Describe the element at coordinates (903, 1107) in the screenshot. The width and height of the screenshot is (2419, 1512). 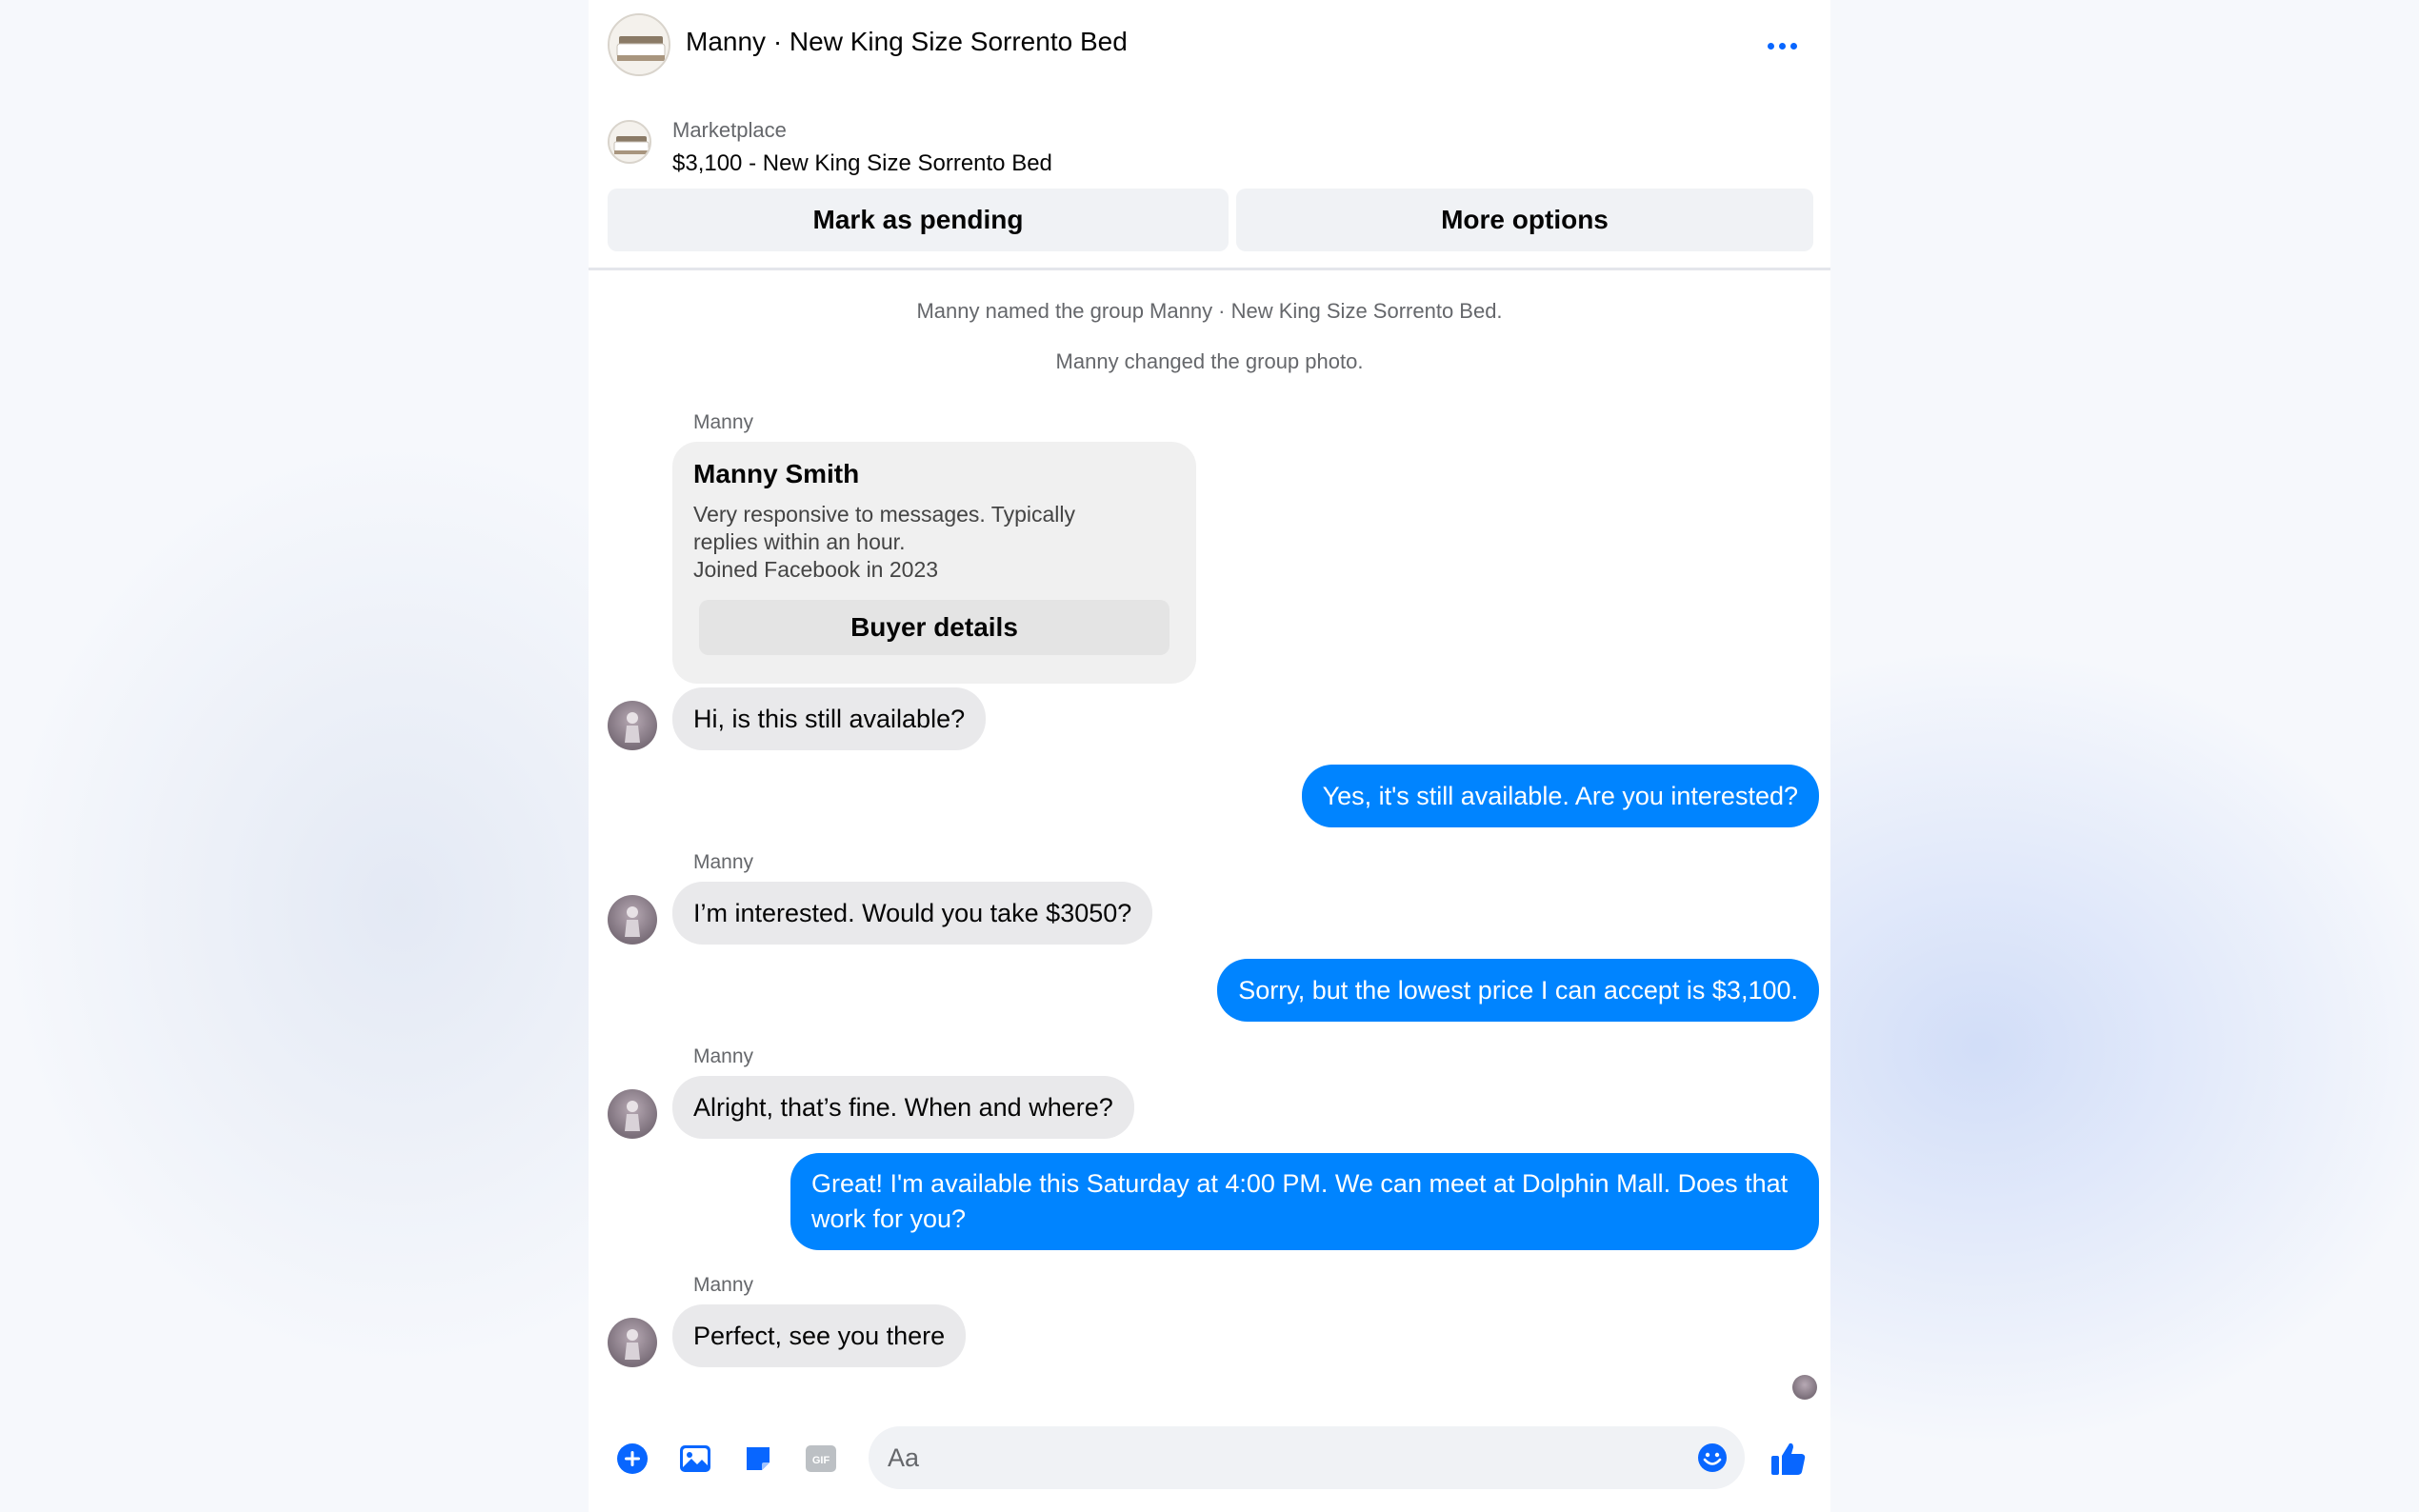
I see `incoming-message: Alright, that’s fine. When and where?` at that location.